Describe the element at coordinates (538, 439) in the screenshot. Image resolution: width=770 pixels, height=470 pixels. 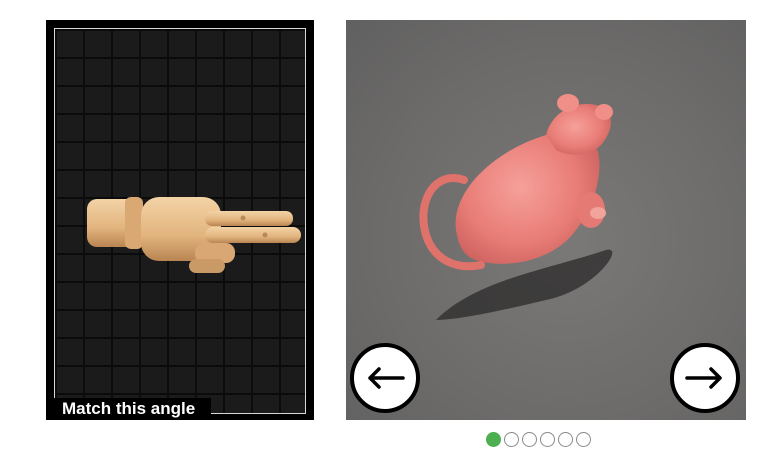
I see `pagination-dots` at that location.